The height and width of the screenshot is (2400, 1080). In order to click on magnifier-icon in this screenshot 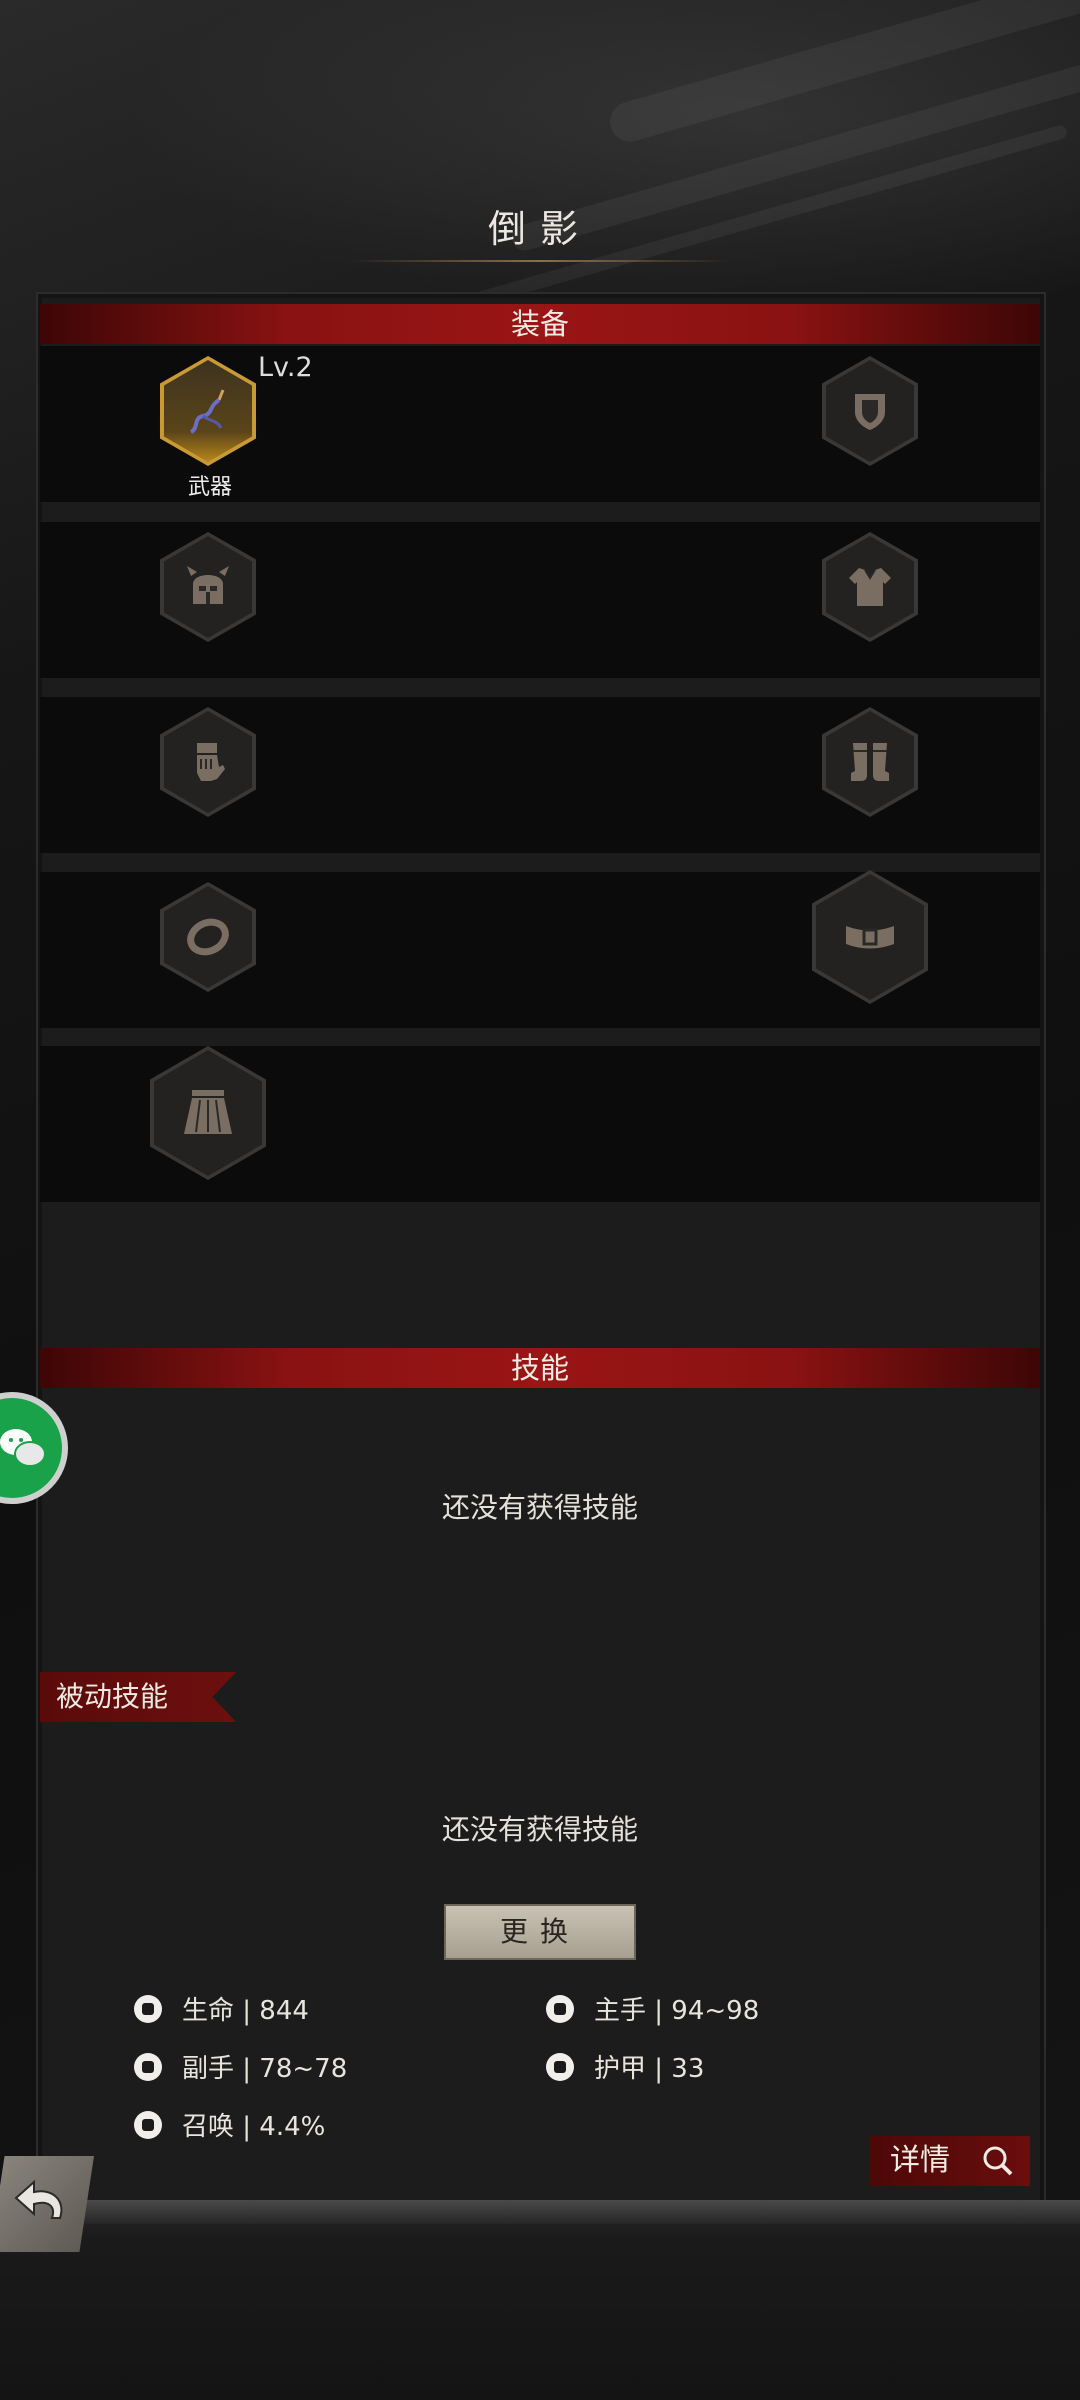, I will do `click(998, 2161)`.